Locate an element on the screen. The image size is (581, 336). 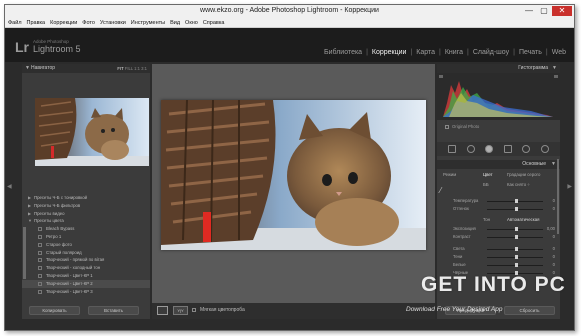
preset-item: Старое фото is located at coordinates (86, 245).